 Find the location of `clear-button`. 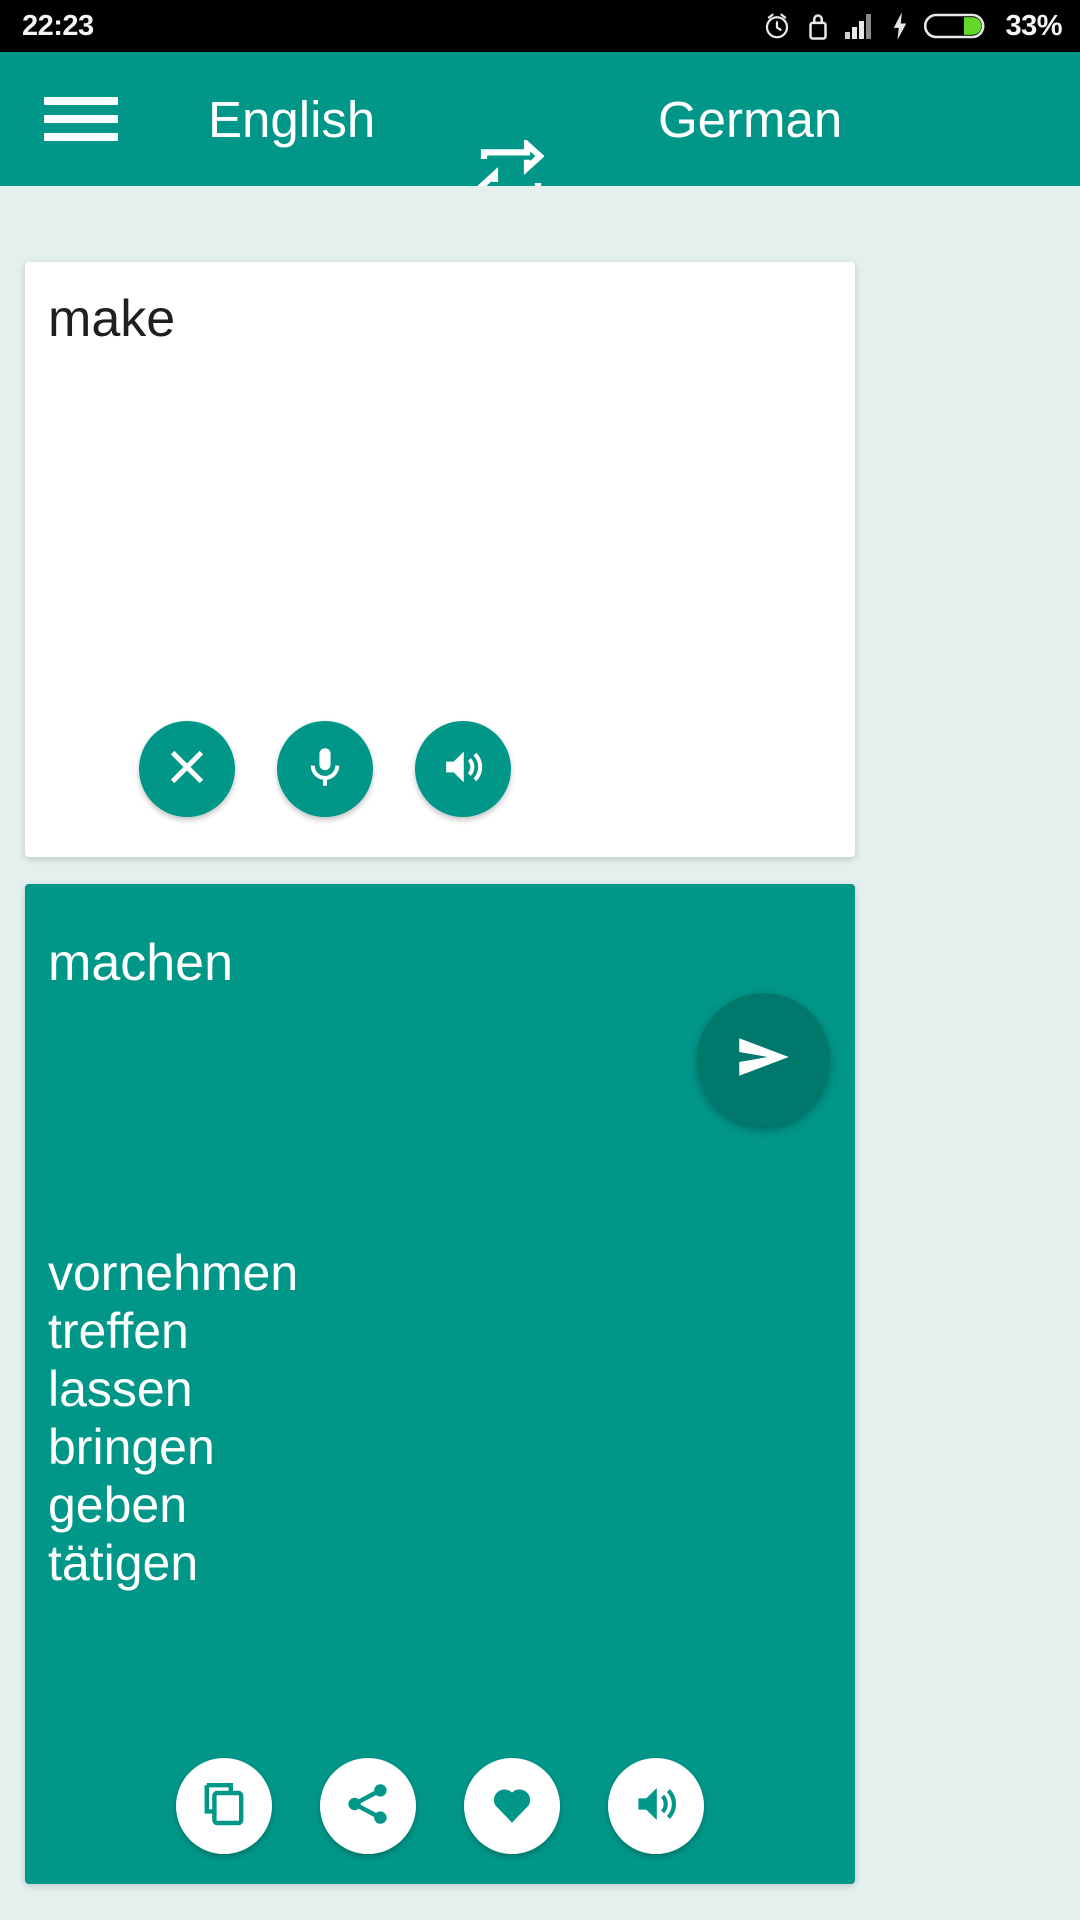

clear-button is located at coordinates (187, 769).